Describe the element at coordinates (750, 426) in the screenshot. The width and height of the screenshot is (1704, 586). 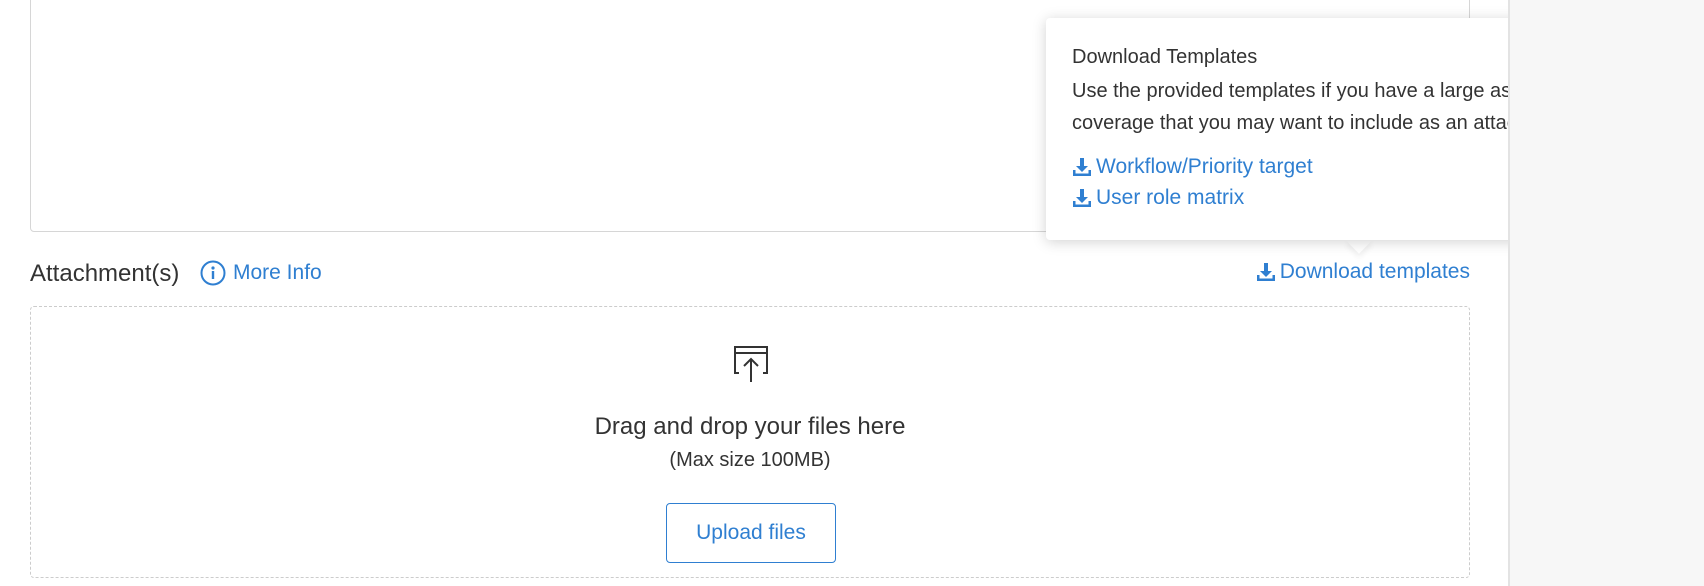
I see `dropzone-main-text: Drag and drop your files here` at that location.